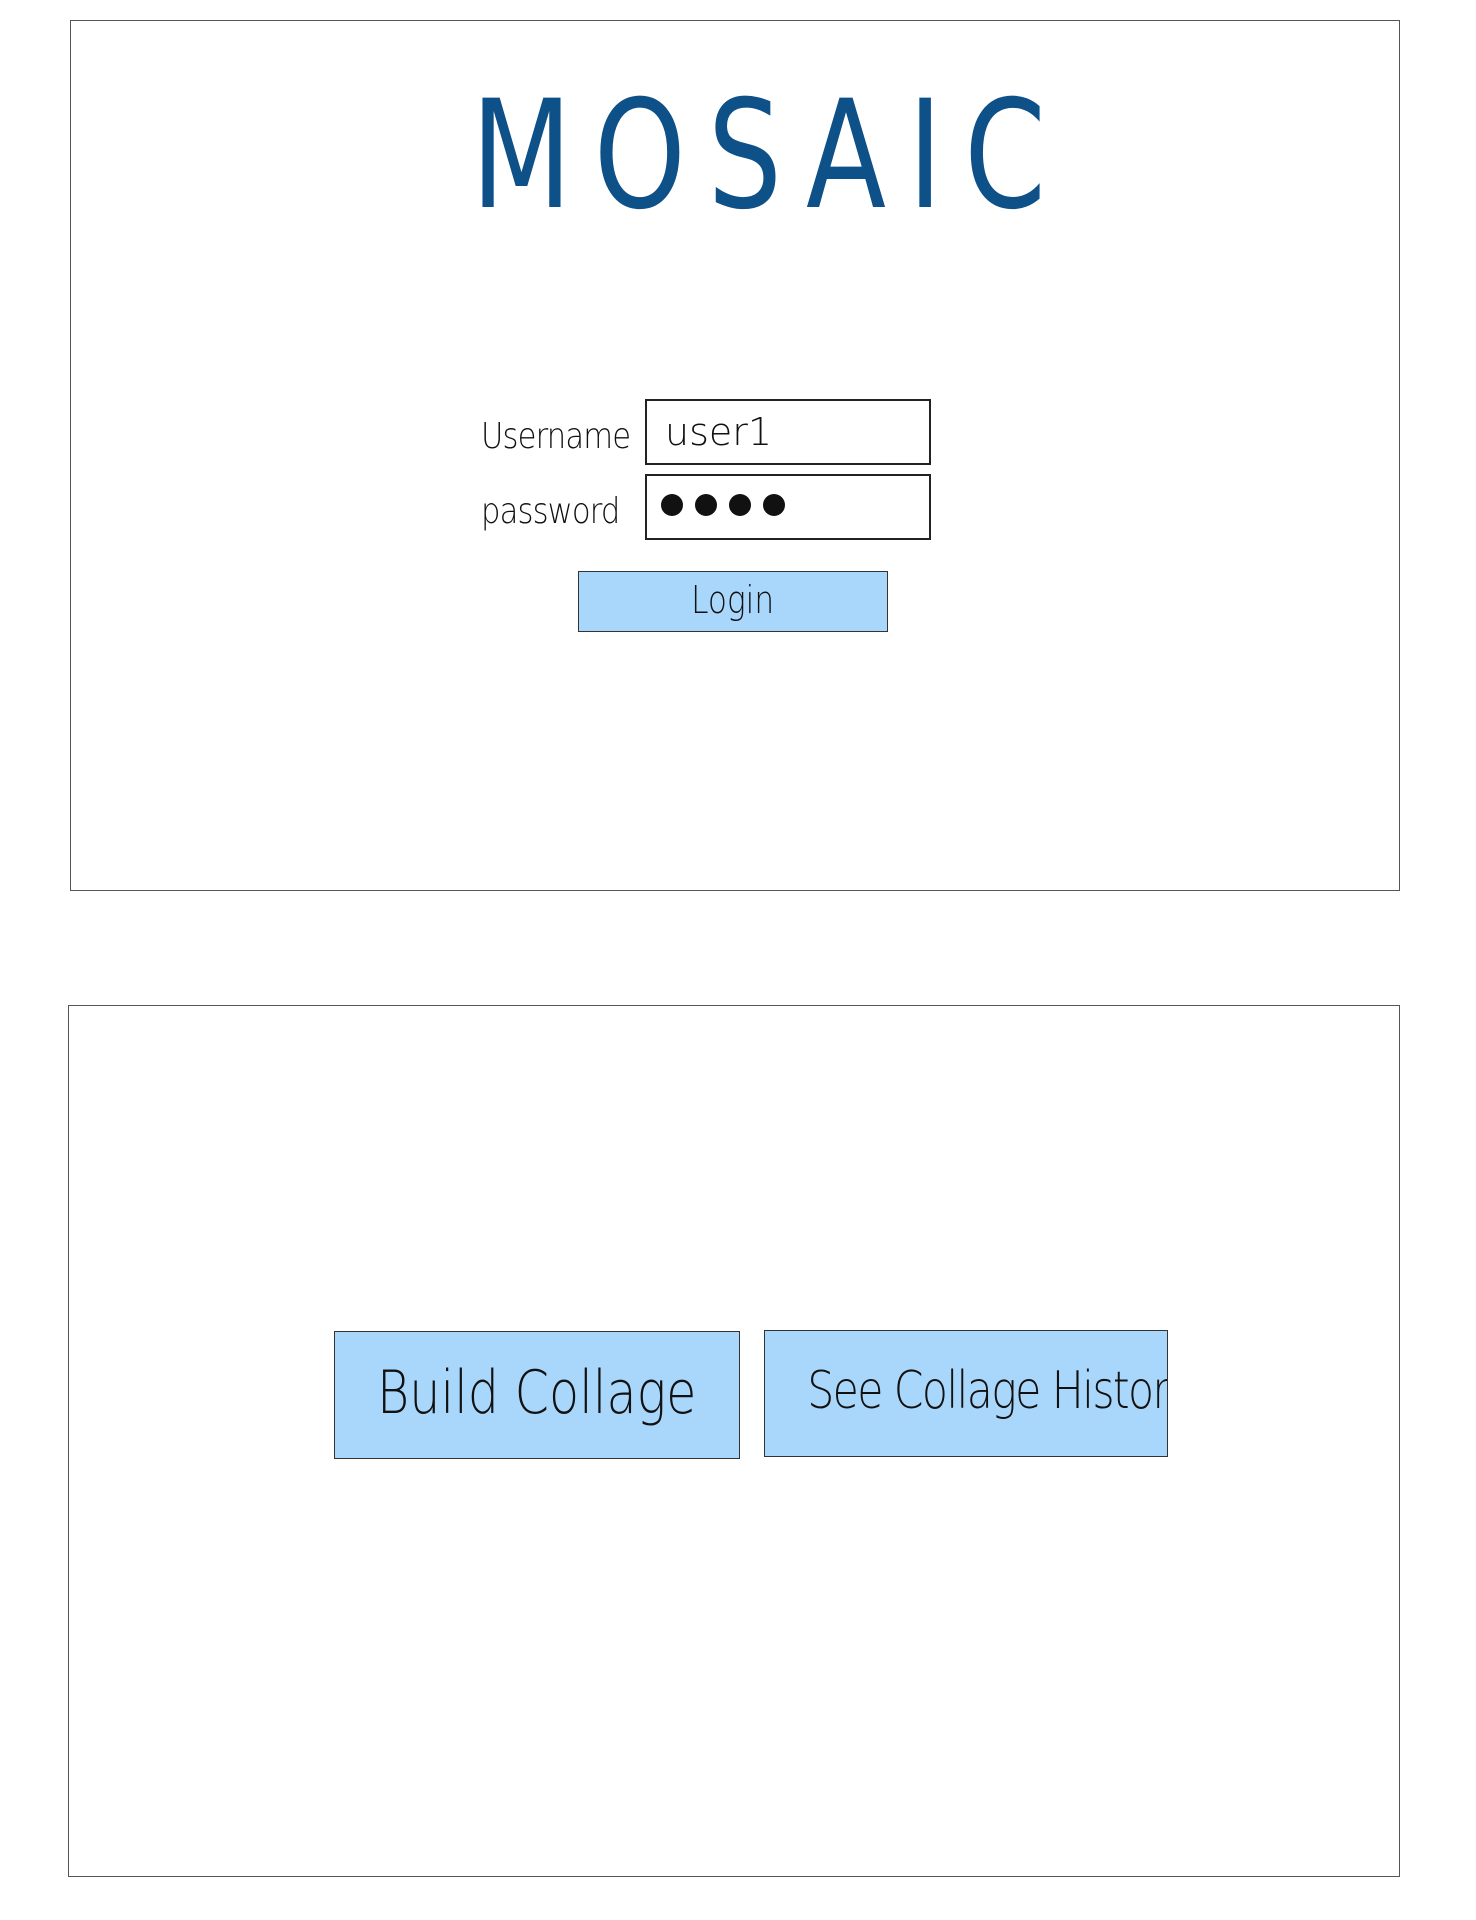 Image resolution: width=1476 pixels, height=1920 pixels. What do you see at coordinates (987, 1391) in the screenshot?
I see `see-collage-history-label: See Collage History` at bounding box center [987, 1391].